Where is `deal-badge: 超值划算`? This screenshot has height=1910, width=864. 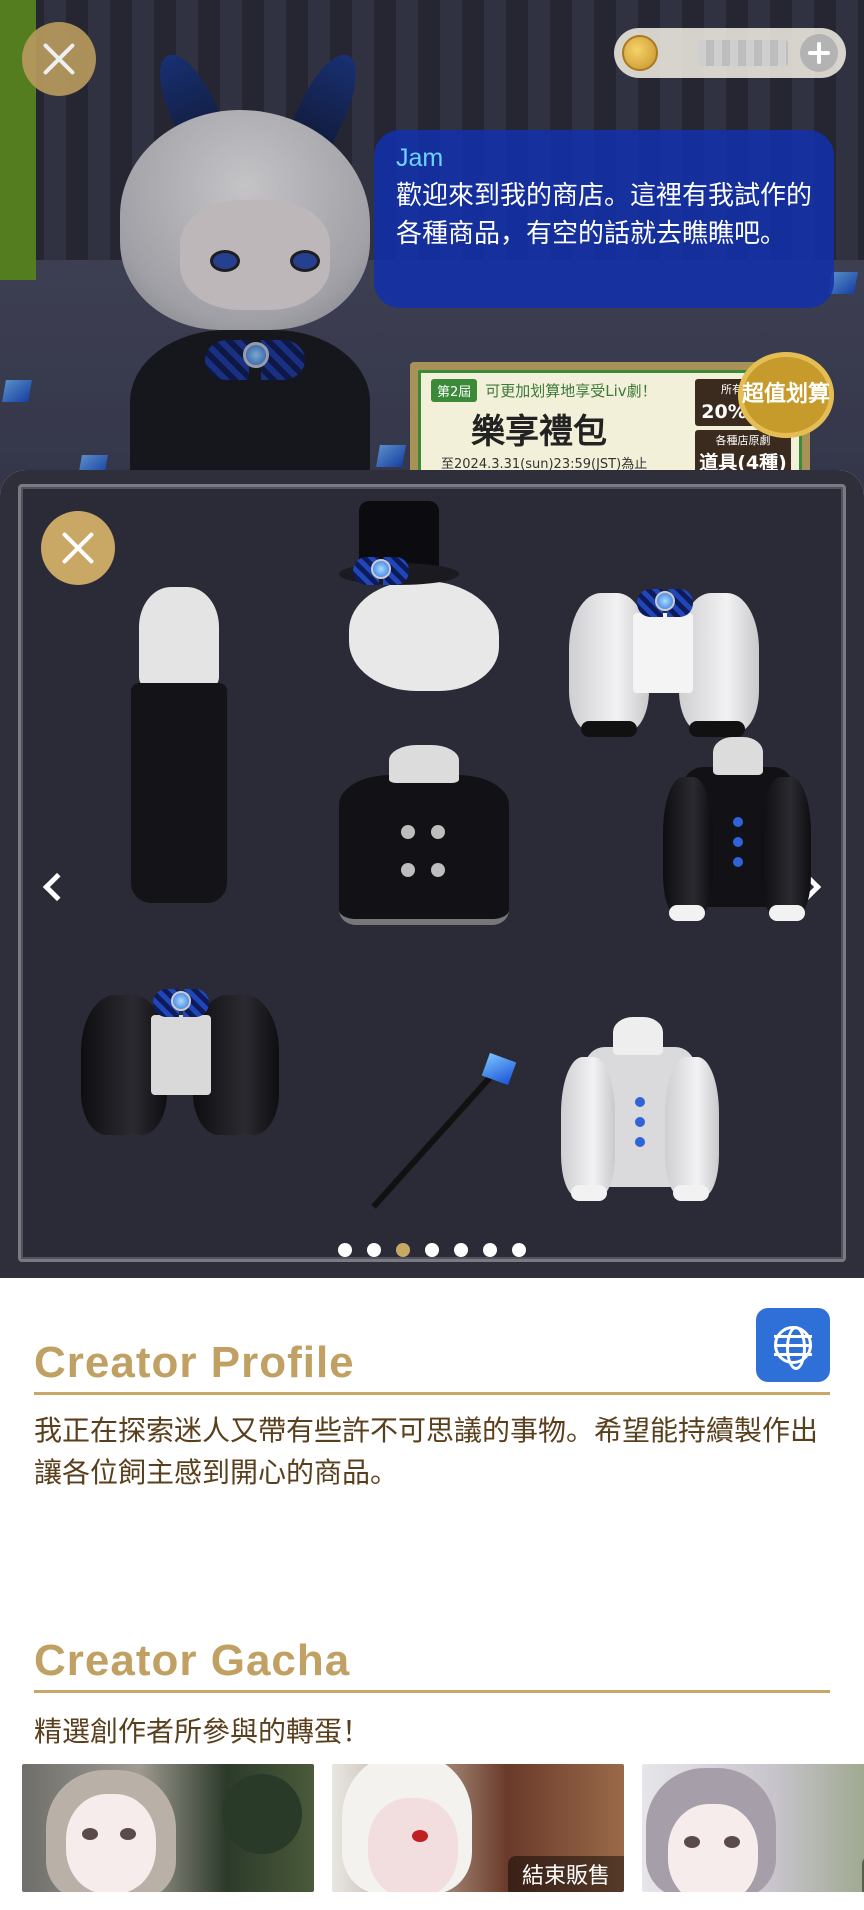 deal-badge: 超值划算 is located at coordinates (786, 395).